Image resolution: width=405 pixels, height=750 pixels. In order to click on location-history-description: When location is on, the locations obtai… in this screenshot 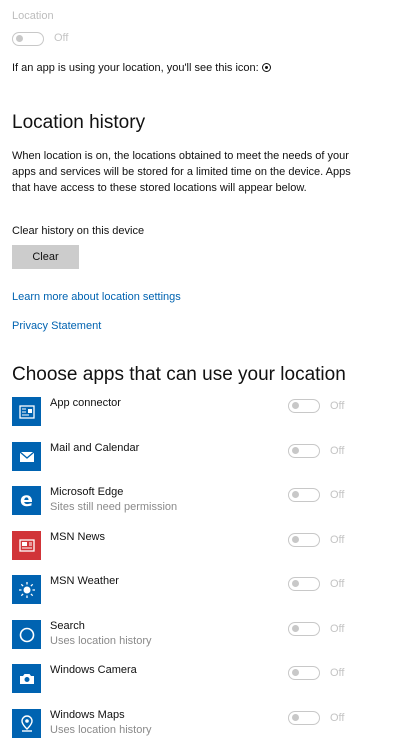, I will do `click(181, 172)`.